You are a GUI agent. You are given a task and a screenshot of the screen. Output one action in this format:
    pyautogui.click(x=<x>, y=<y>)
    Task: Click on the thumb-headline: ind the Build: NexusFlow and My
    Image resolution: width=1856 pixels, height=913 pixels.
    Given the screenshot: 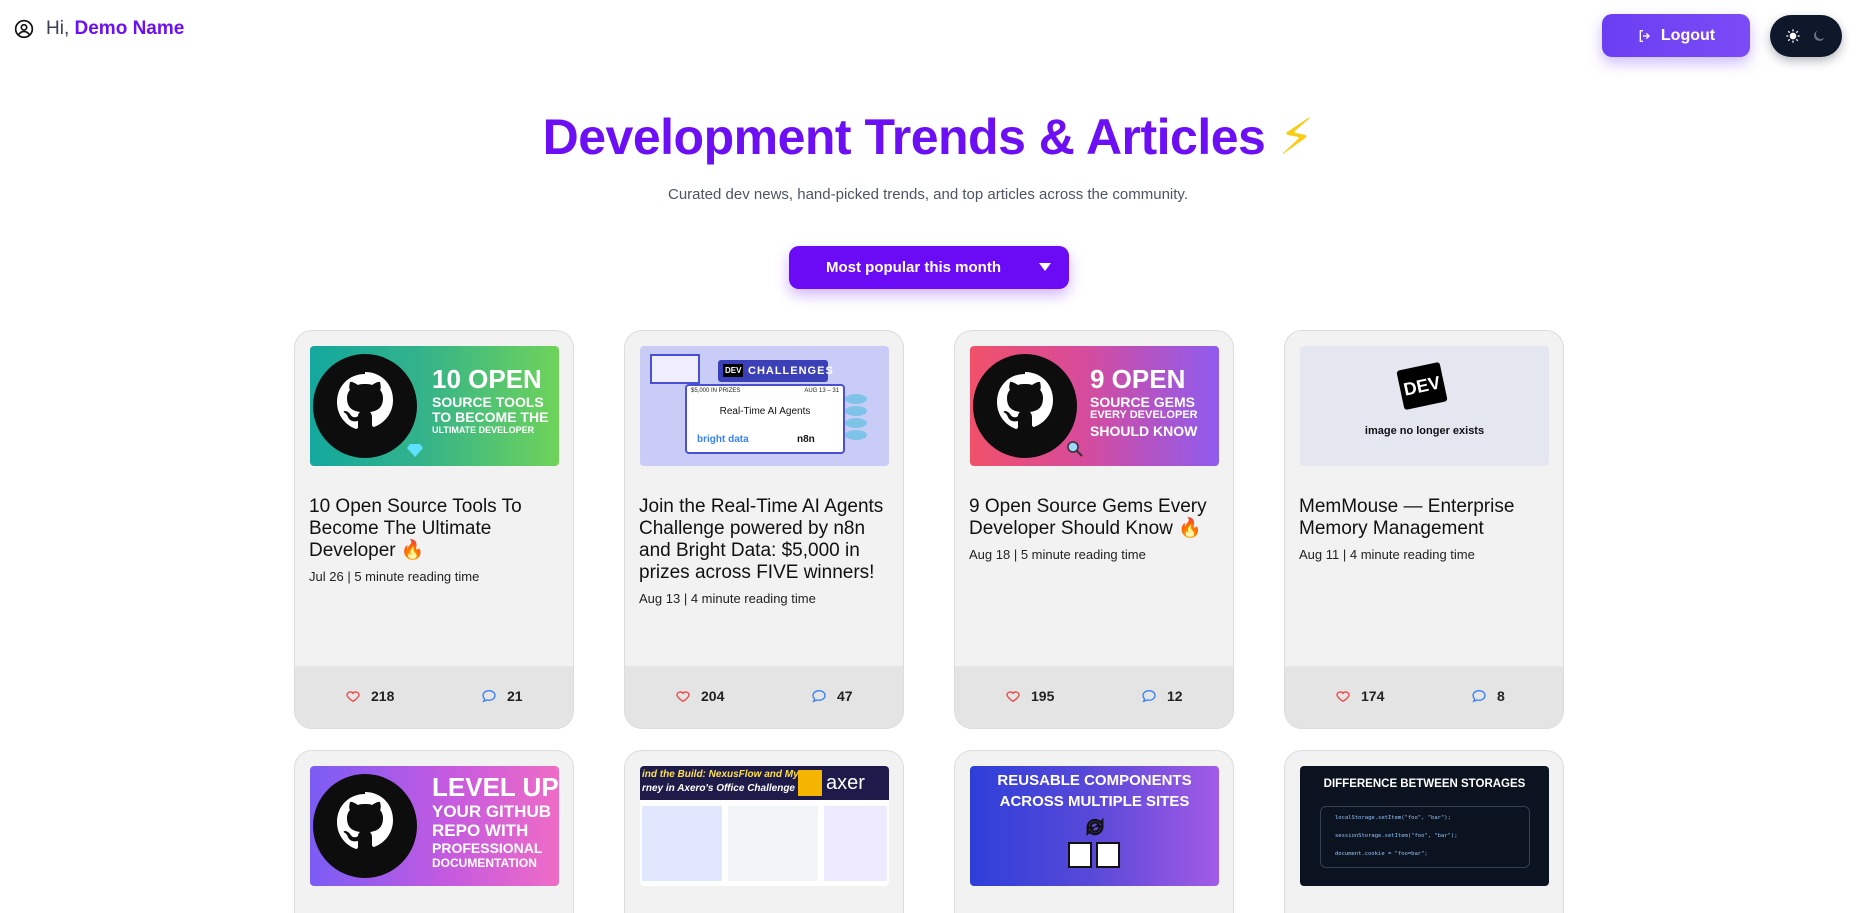 What is the action you would take?
    pyautogui.click(x=720, y=774)
    